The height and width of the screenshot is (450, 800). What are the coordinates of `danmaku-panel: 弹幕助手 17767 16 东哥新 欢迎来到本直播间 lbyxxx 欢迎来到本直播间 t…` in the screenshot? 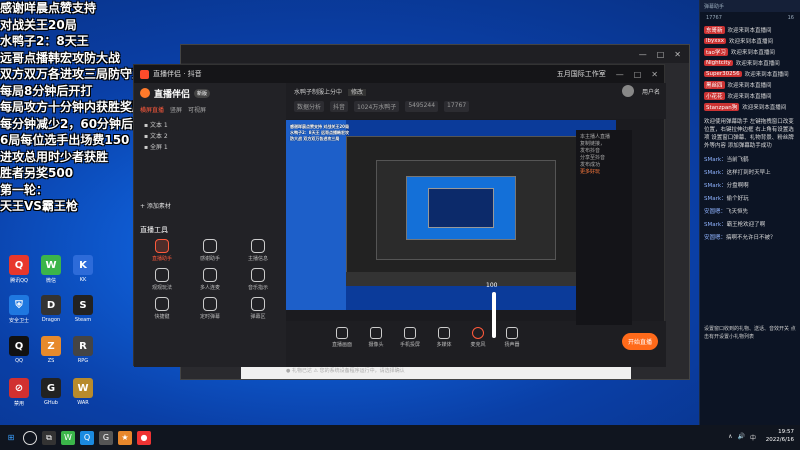 It's located at (749, 212).